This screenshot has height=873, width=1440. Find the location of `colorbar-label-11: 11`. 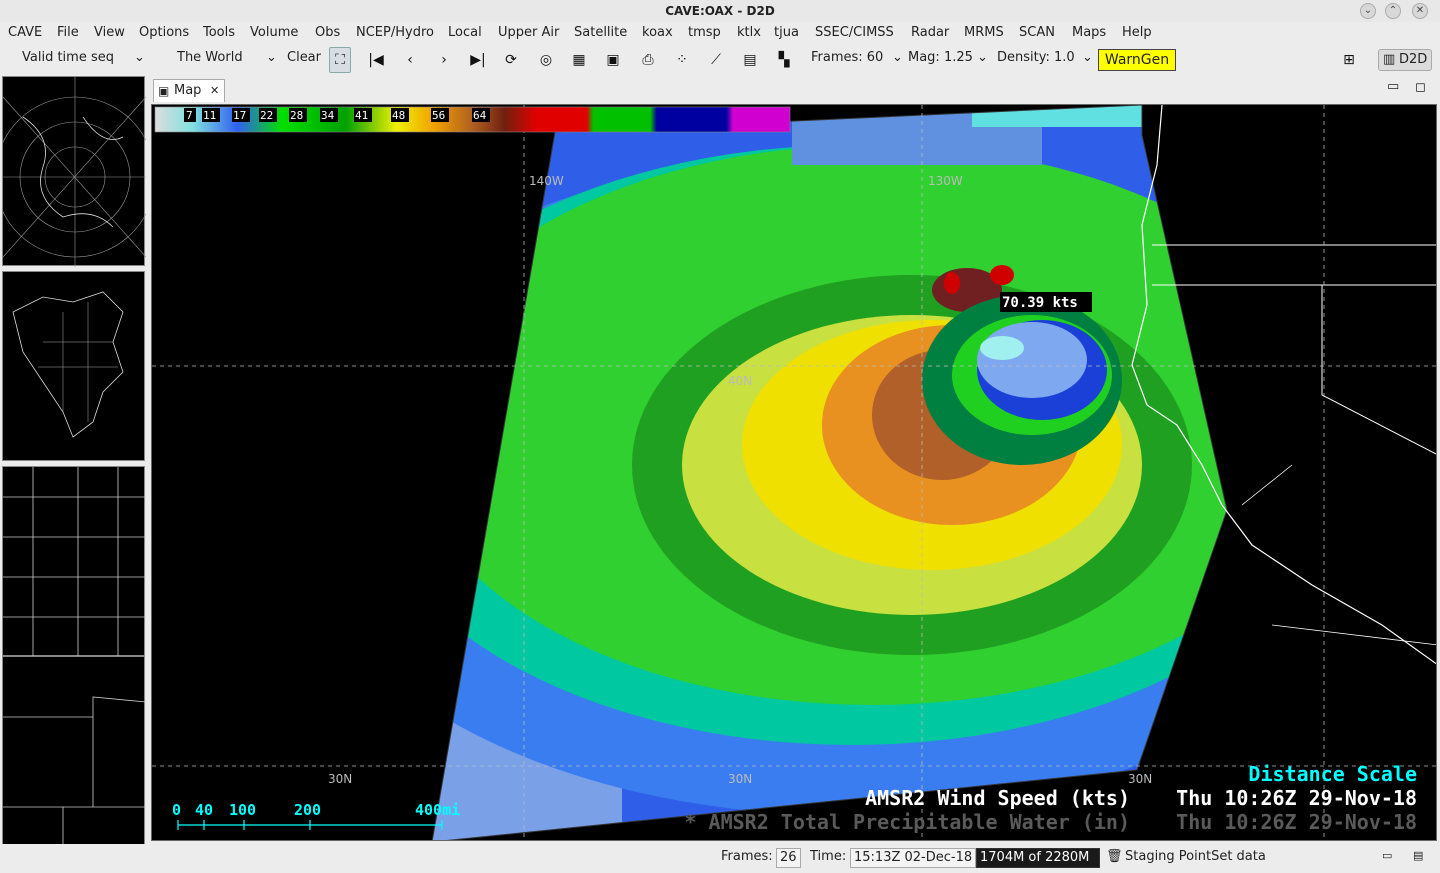

colorbar-label-11: 11 is located at coordinates (209, 115).